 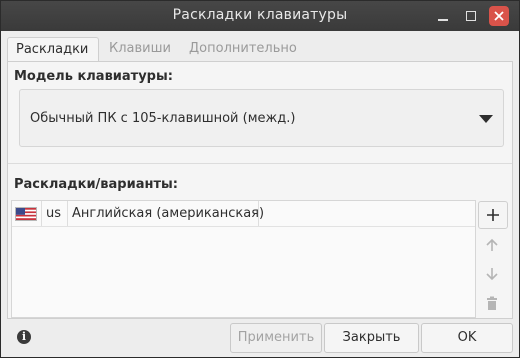 What do you see at coordinates (260, 16) in the screenshot?
I see `title-bar: Раскладки клавиатуры` at bounding box center [260, 16].